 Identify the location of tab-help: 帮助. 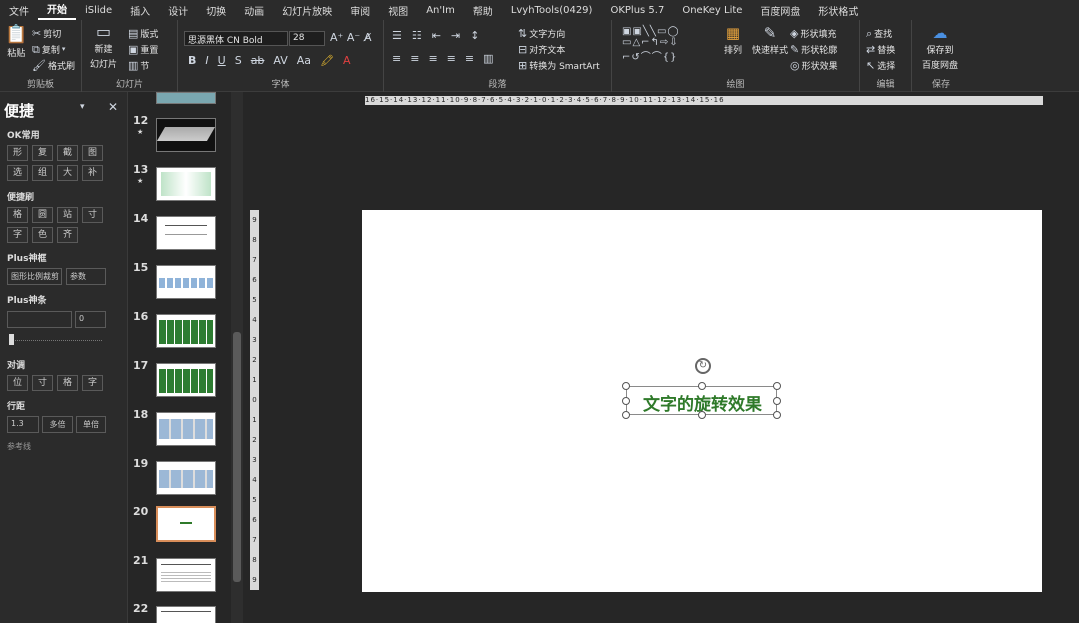
(483, 10).